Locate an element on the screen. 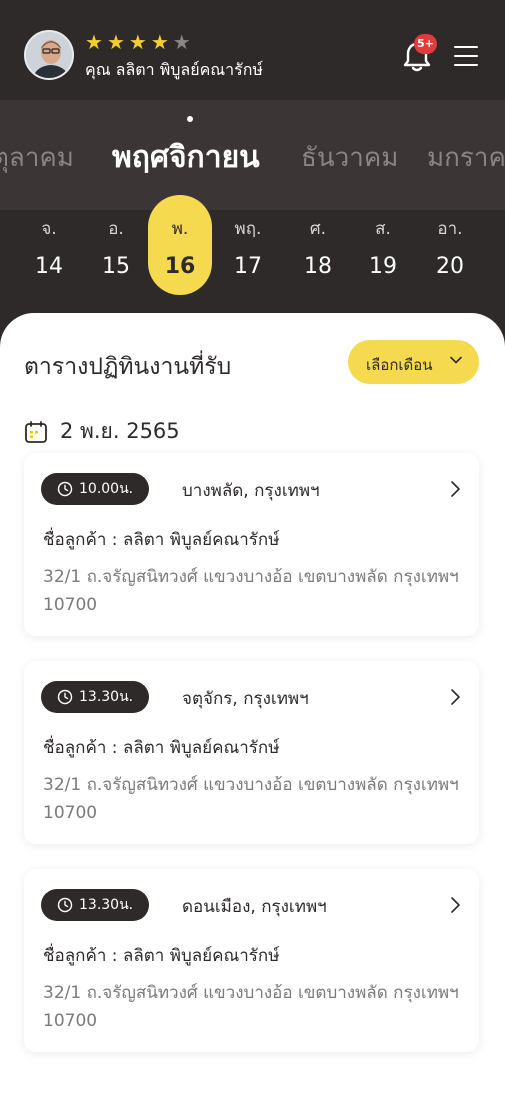  day-name: ส. is located at coordinates (383, 229).